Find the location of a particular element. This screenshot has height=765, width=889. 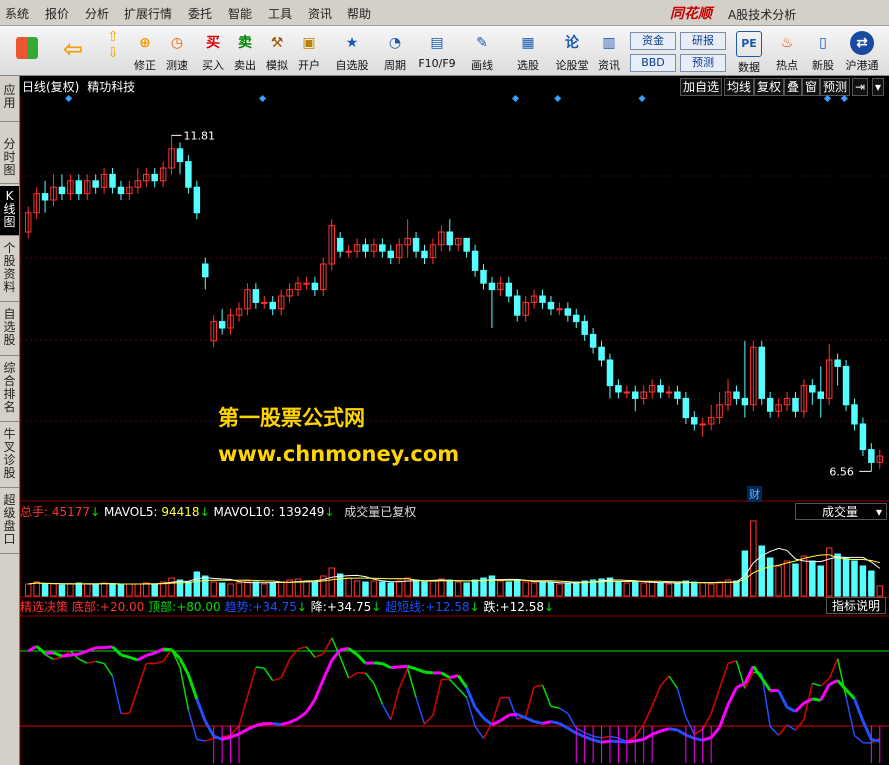

new-stock-icon: ▯ is located at coordinates (823, 43).